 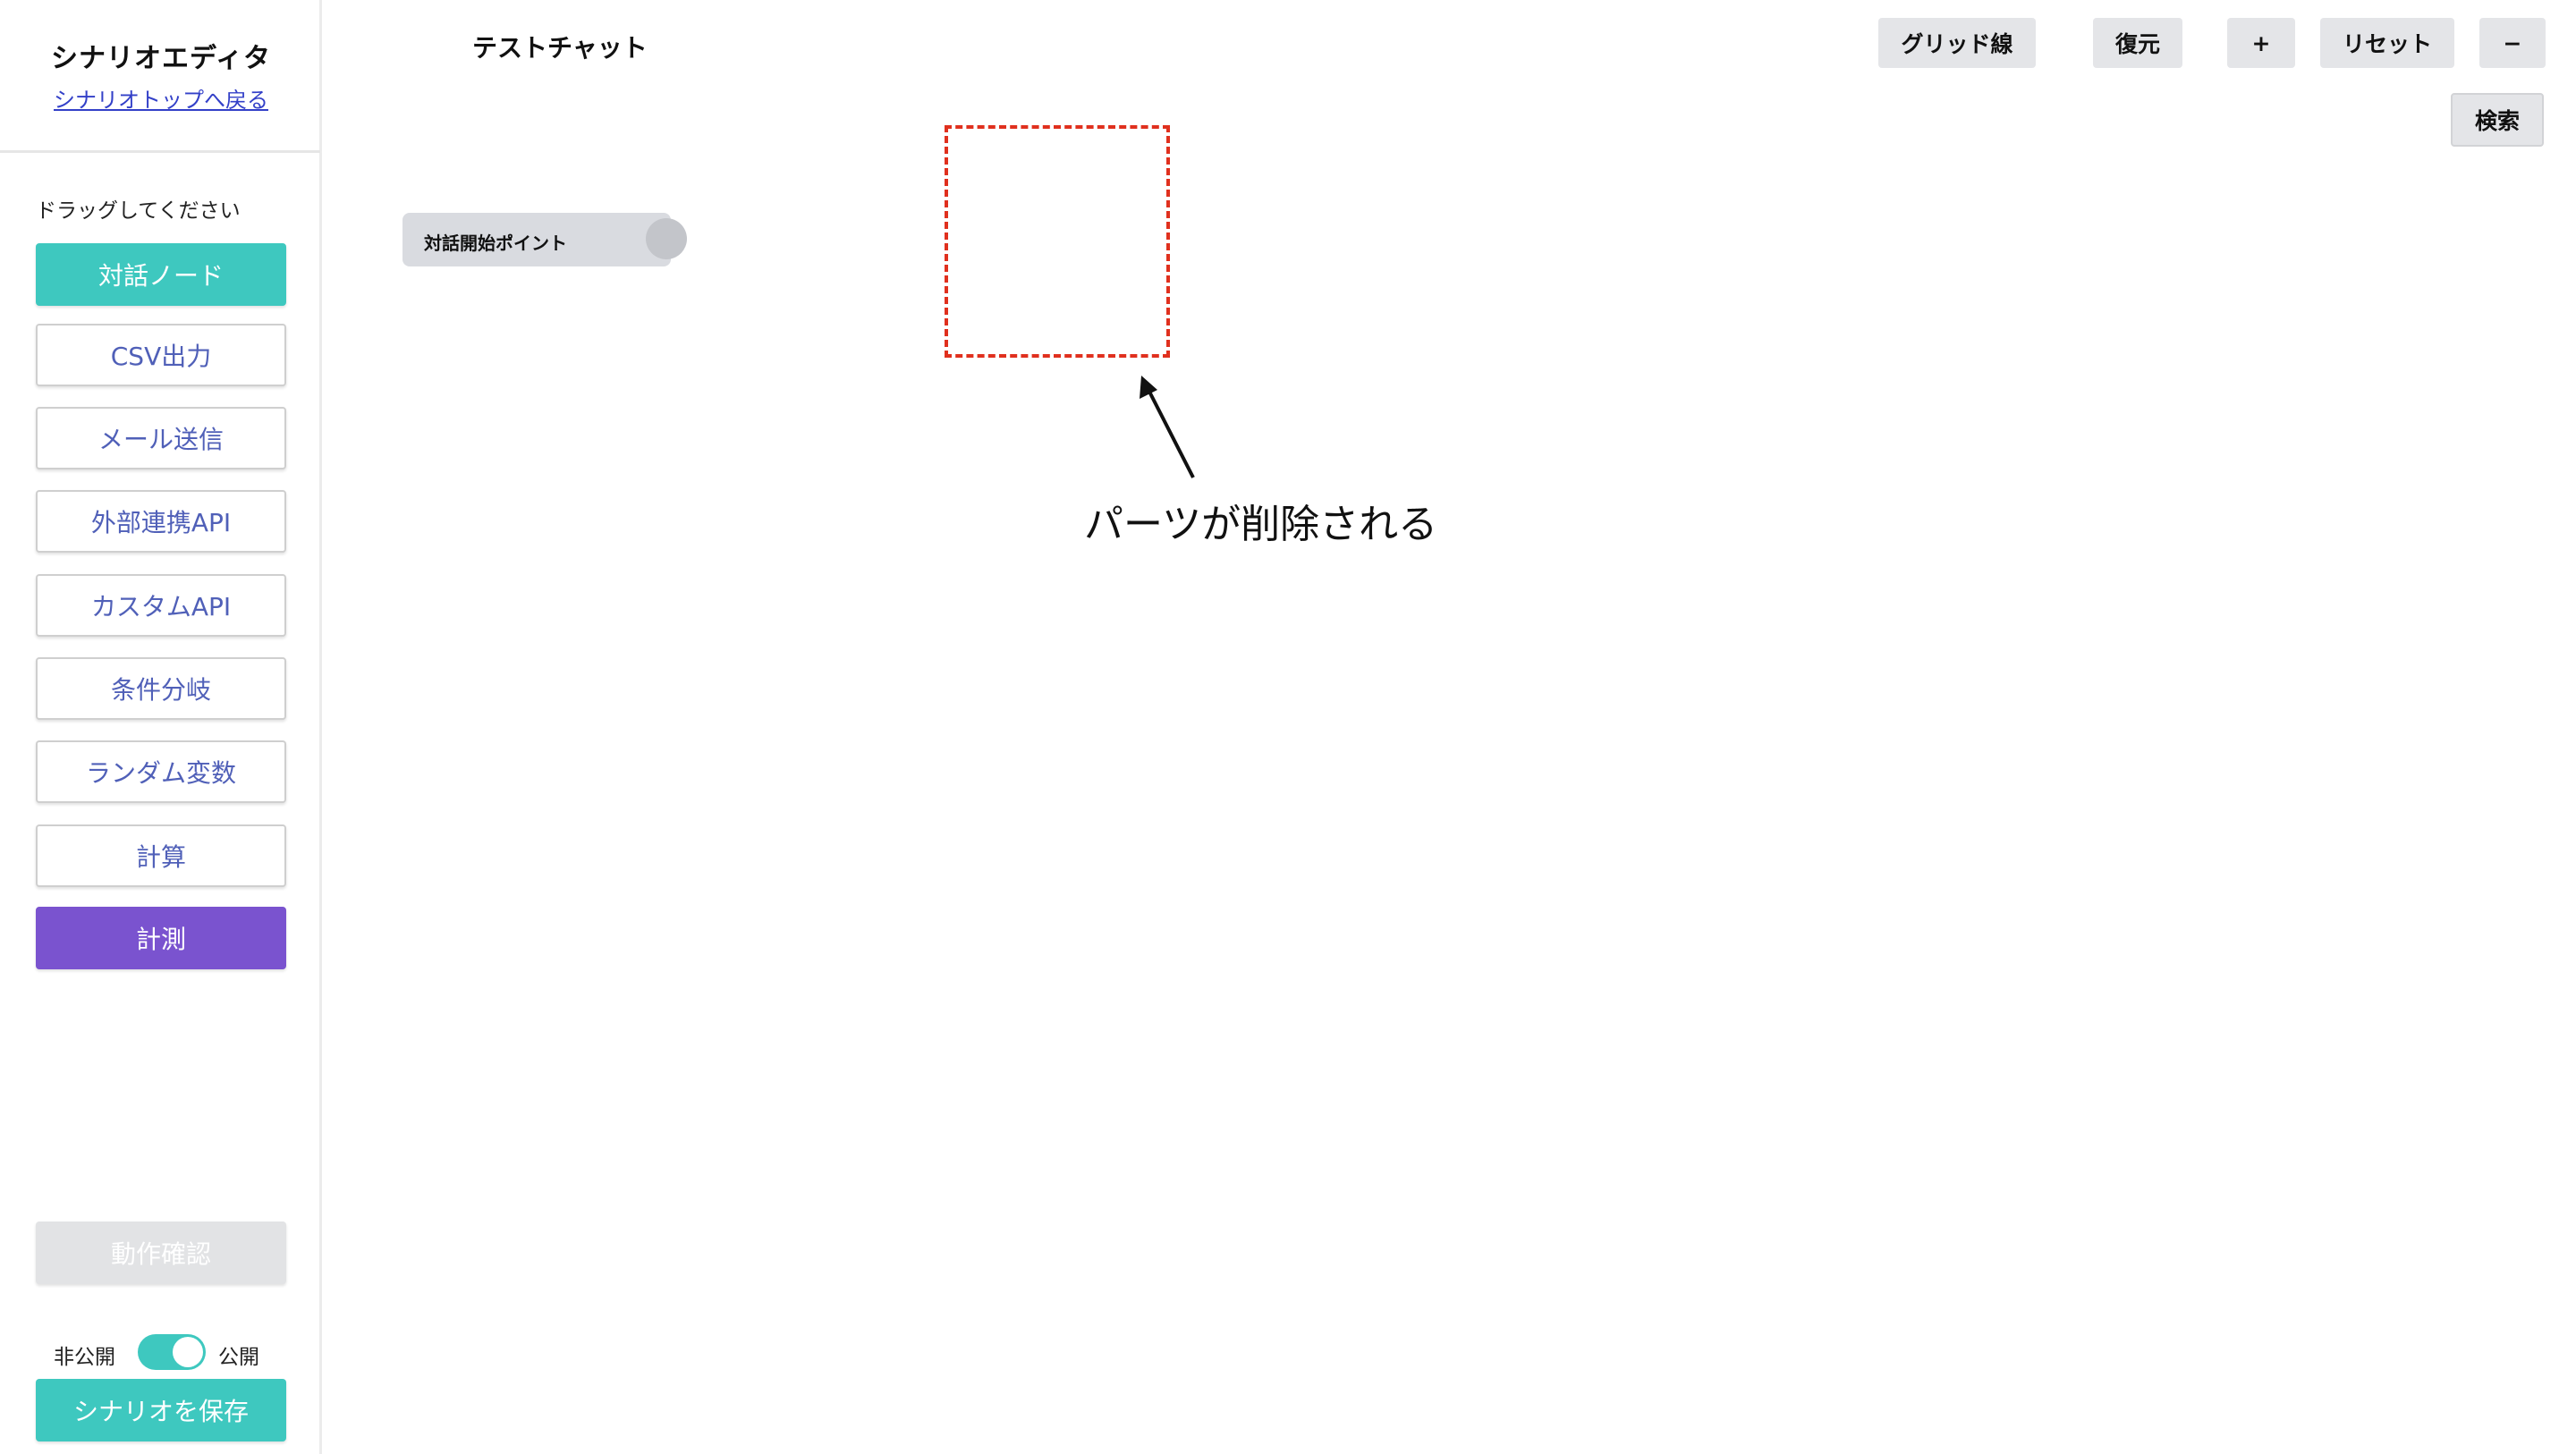 I want to click on toggle-public-label: 公開, so click(x=238, y=1357).